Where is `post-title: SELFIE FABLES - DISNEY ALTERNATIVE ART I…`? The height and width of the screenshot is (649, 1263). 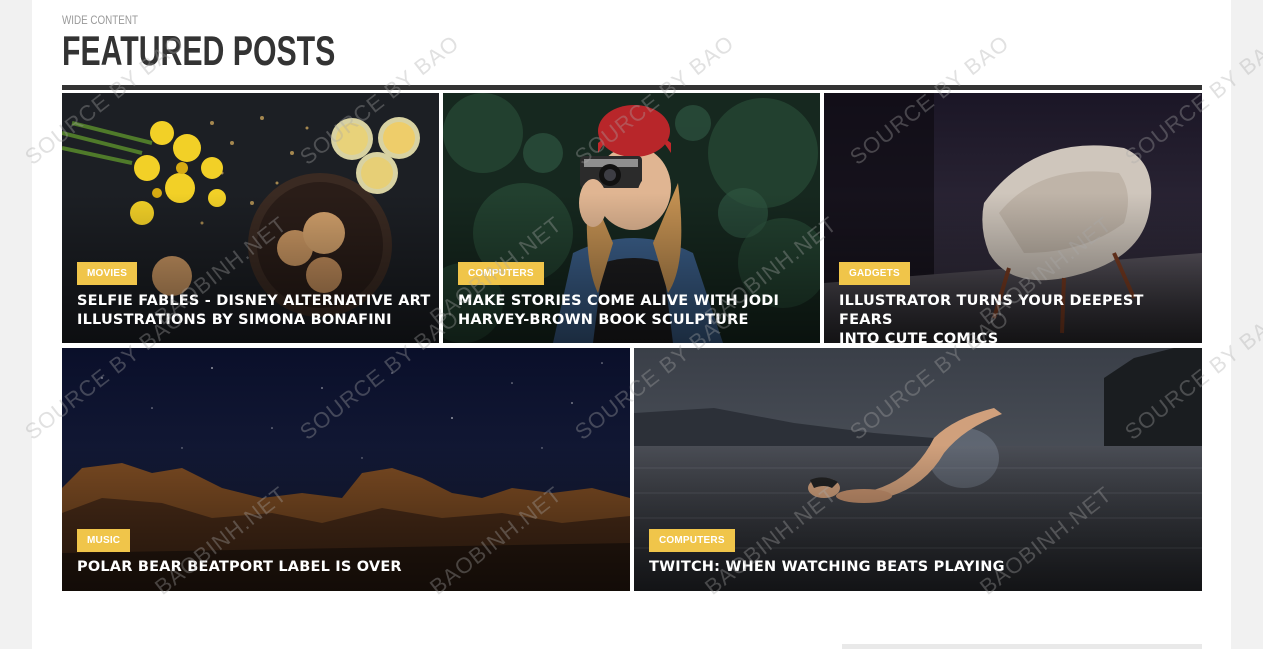 post-title: SELFIE FABLES - DISNEY ALTERNATIVE ART I… is located at coordinates (253, 311).